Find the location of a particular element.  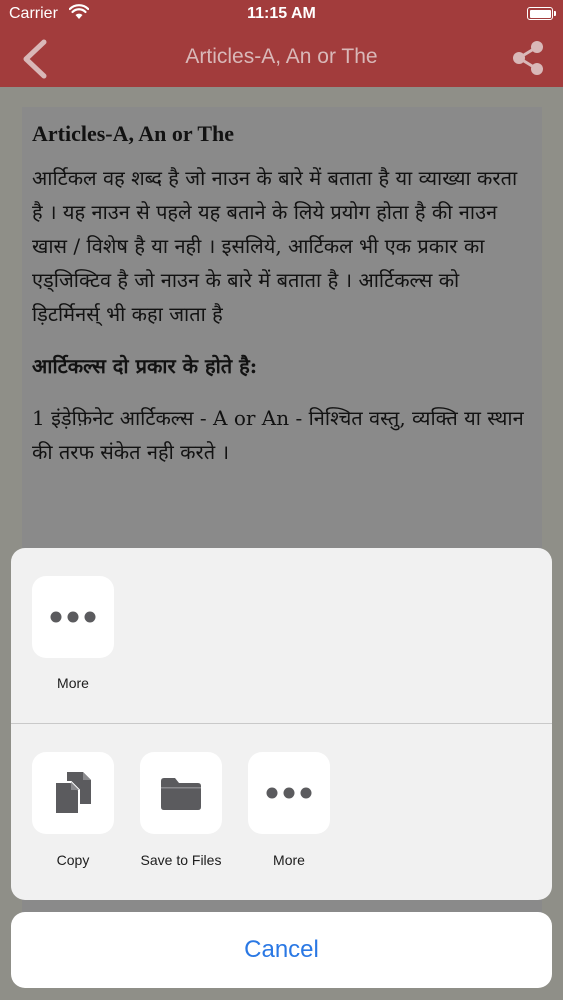

save-to-files-tile is located at coordinates (181, 793).